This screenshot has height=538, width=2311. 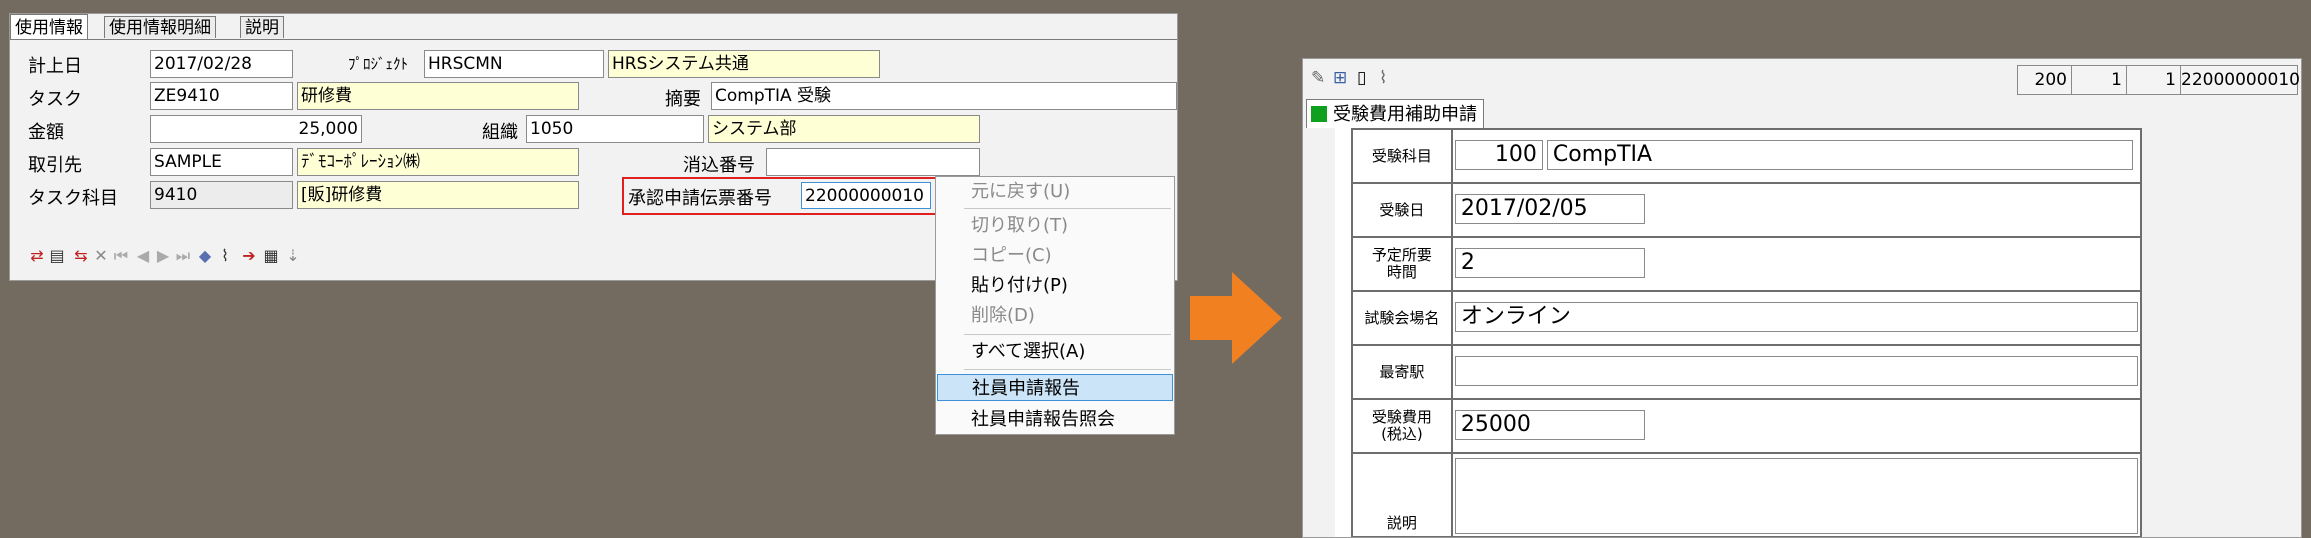 I want to click on org-code-field: 1050, so click(x=615, y=129).